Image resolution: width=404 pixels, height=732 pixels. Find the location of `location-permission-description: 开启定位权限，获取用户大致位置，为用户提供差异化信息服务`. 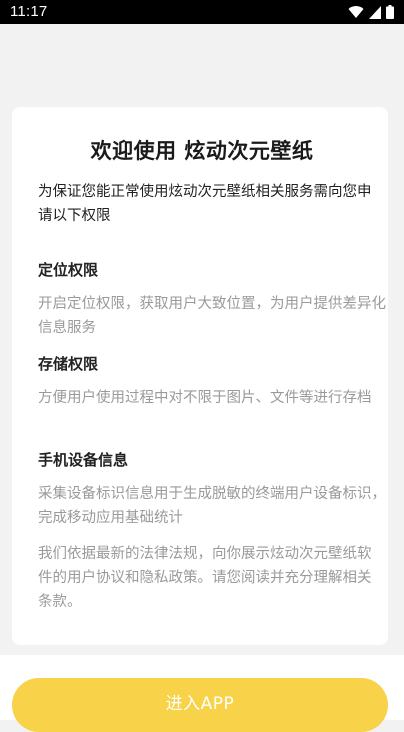

location-permission-description: 开启定位权限，获取用户大致位置，为用户提供差异化信息服务 is located at coordinates (212, 316).